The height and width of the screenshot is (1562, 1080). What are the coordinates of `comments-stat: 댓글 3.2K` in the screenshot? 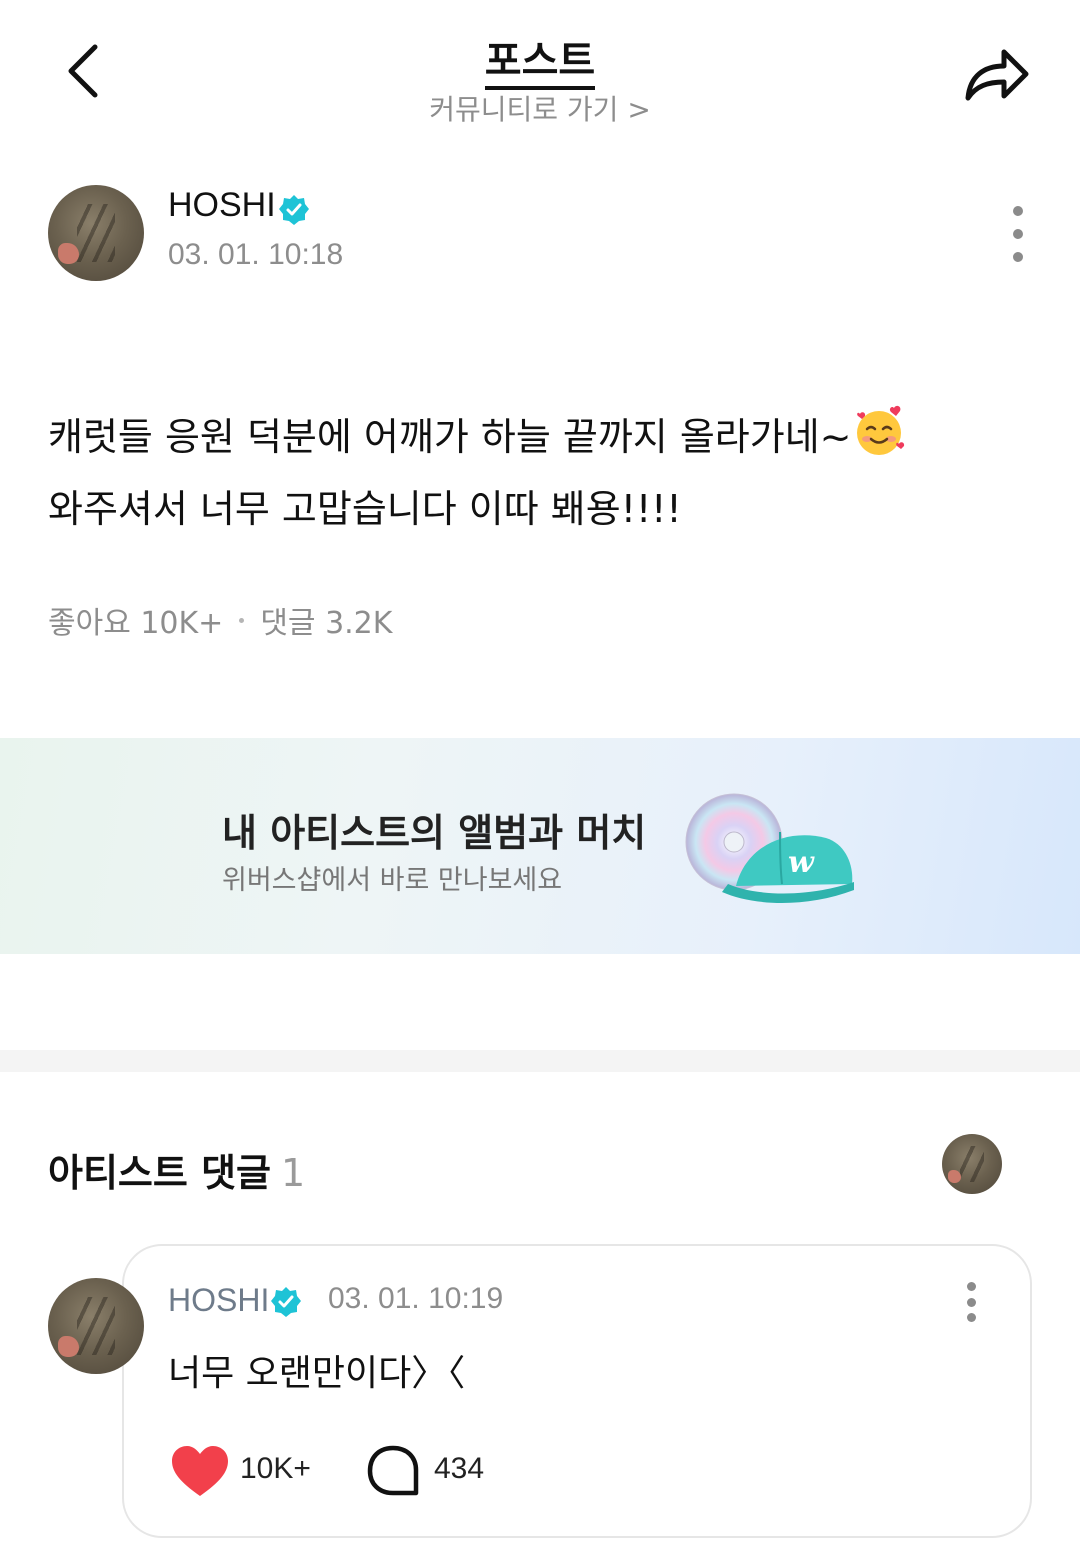 It's located at (326, 620).